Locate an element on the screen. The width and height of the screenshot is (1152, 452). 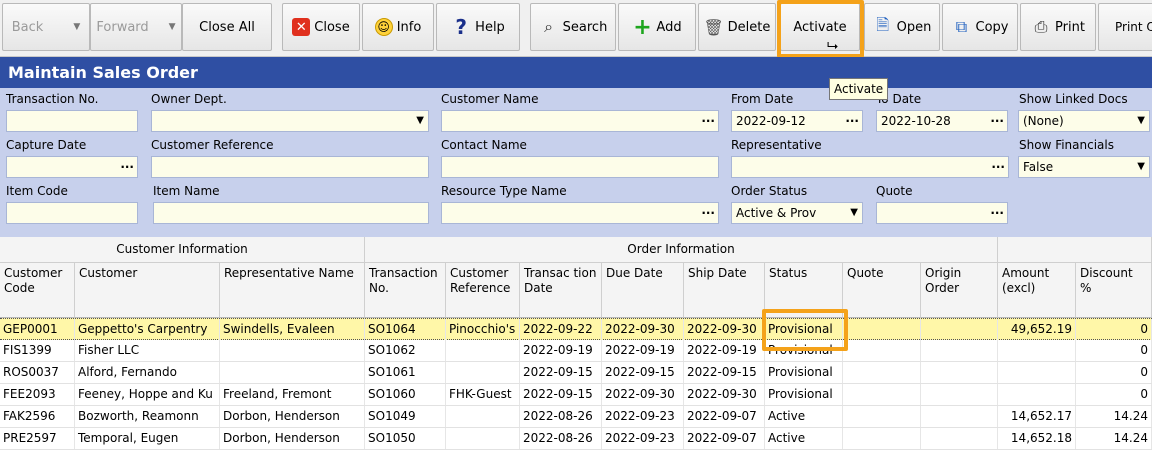
column-header-origin-order: Origin Order is located at coordinates (959, 290).